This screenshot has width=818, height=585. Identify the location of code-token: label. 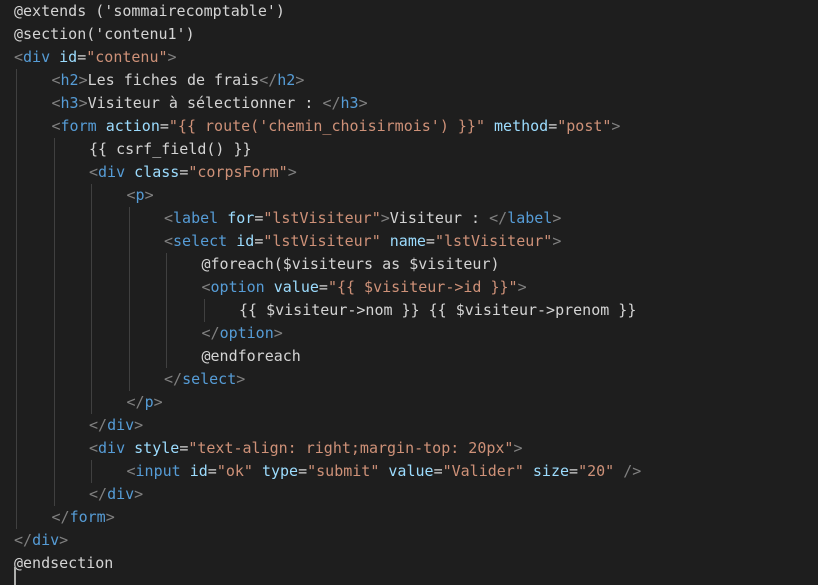
(196, 218).